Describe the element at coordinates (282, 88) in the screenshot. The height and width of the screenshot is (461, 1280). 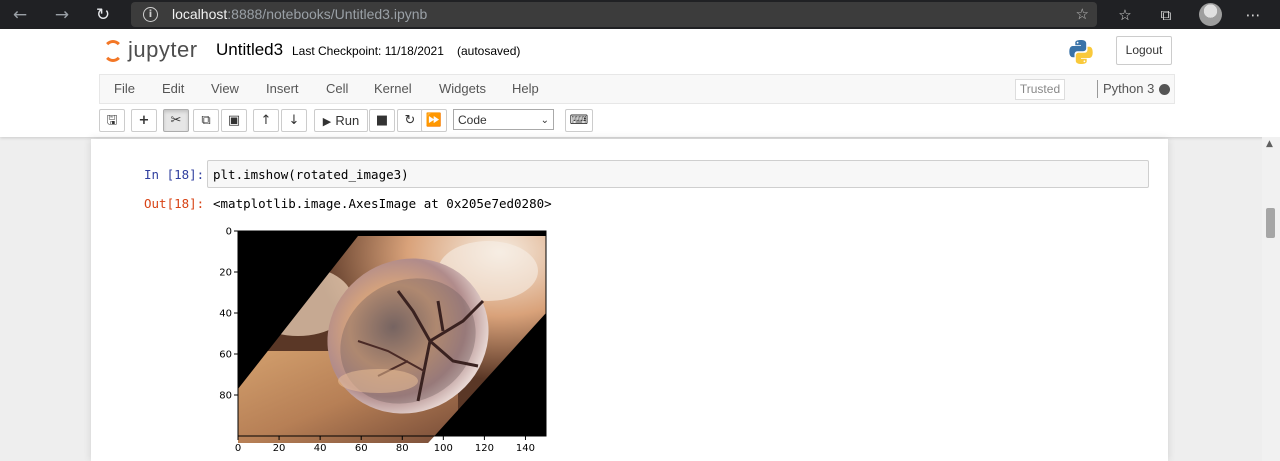
I see `menu-insert: Insert` at that location.